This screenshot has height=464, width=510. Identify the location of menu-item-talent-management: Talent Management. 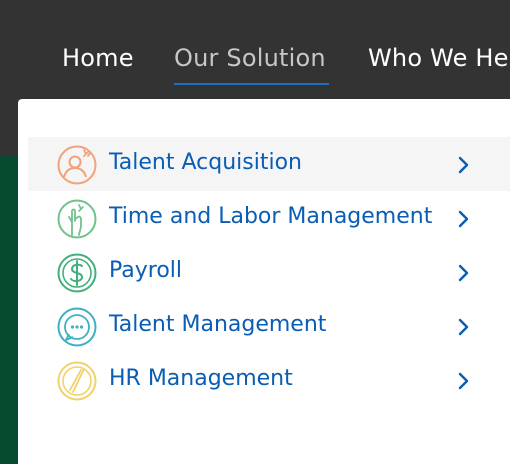
(269, 326).